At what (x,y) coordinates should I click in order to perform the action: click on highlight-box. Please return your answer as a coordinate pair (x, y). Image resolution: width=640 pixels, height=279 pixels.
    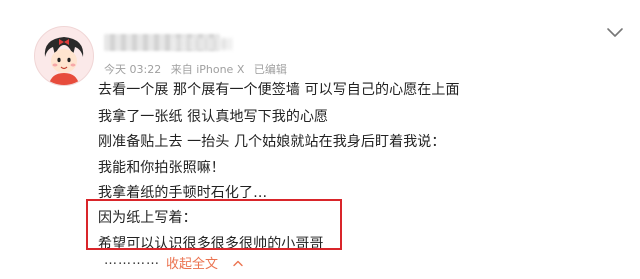
    Looking at the image, I should click on (214, 224).